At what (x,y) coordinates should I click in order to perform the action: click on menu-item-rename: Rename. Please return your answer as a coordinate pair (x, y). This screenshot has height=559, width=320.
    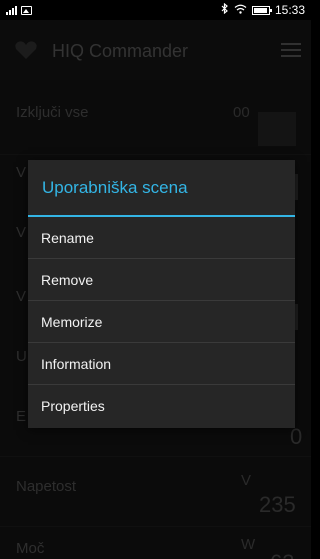
    Looking at the image, I should click on (161, 238).